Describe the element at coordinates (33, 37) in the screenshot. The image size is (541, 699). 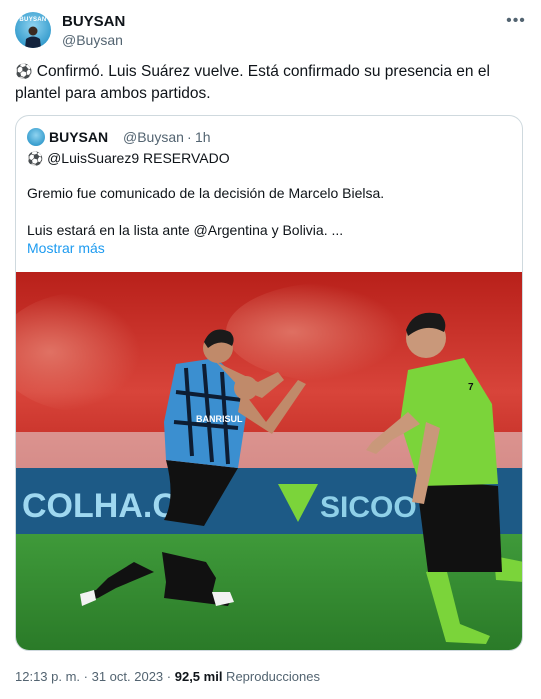
I see `avatar-person-image` at that location.